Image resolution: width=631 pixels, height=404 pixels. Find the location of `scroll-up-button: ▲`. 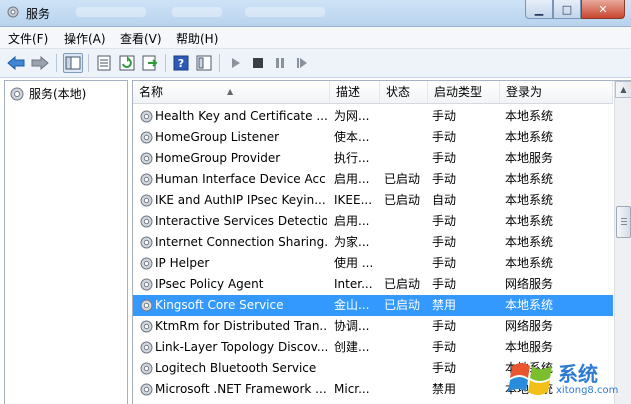

scroll-up-button: ▲ is located at coordinates (623, 89).